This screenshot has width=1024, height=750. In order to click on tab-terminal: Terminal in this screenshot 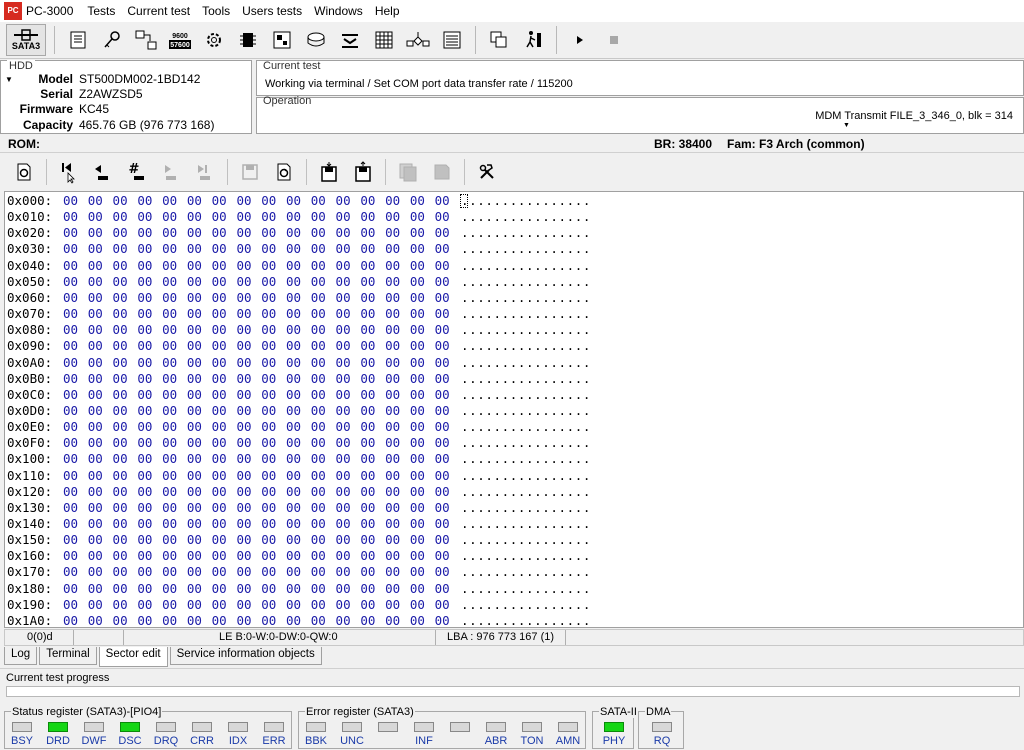, I will do `click(68, 656)`.